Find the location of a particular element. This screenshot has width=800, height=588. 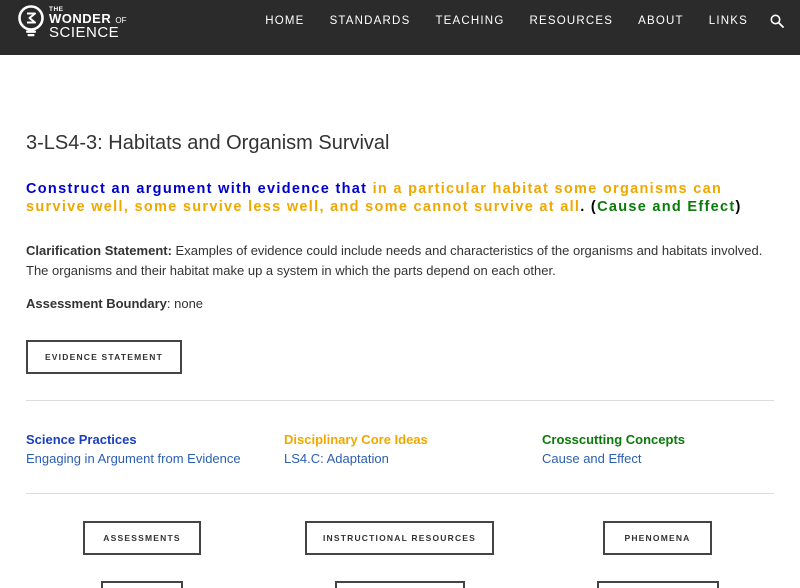

science-practices-link: Engaging in Argument from Evidence is located at coordinates (133, 458).